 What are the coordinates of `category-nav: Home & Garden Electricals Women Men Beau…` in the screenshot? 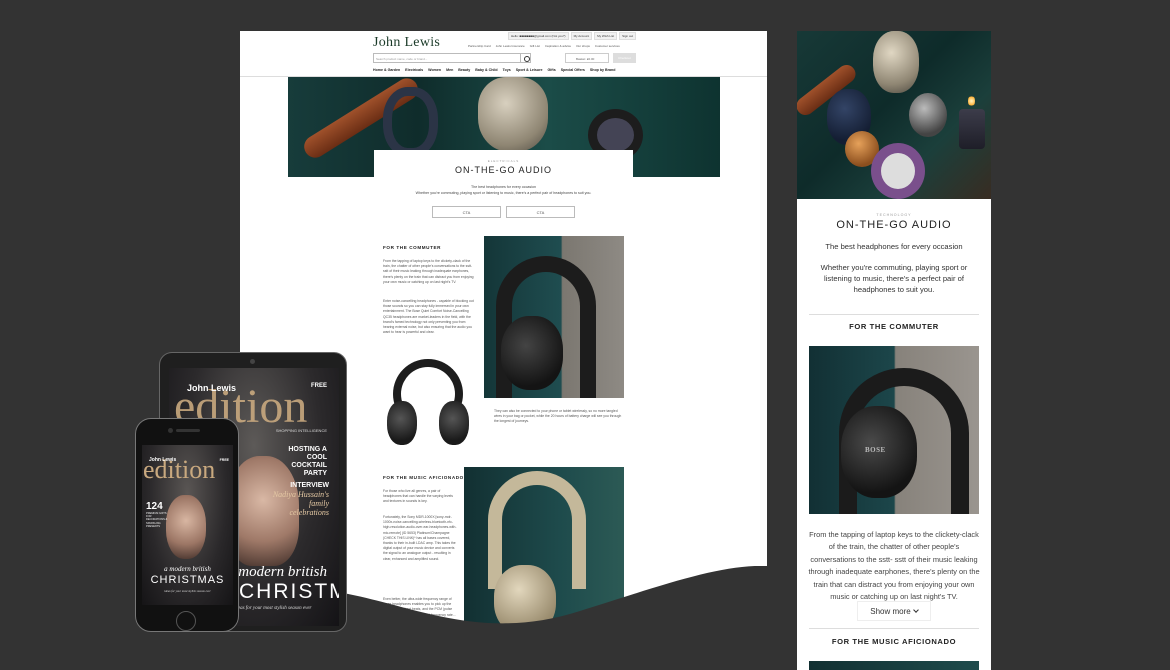 It's located at (494, 70).